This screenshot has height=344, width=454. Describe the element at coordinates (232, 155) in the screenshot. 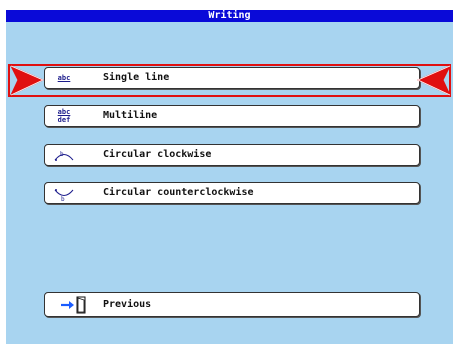

I see `circular-clockwise-button: b Circular clockwise` at that location.